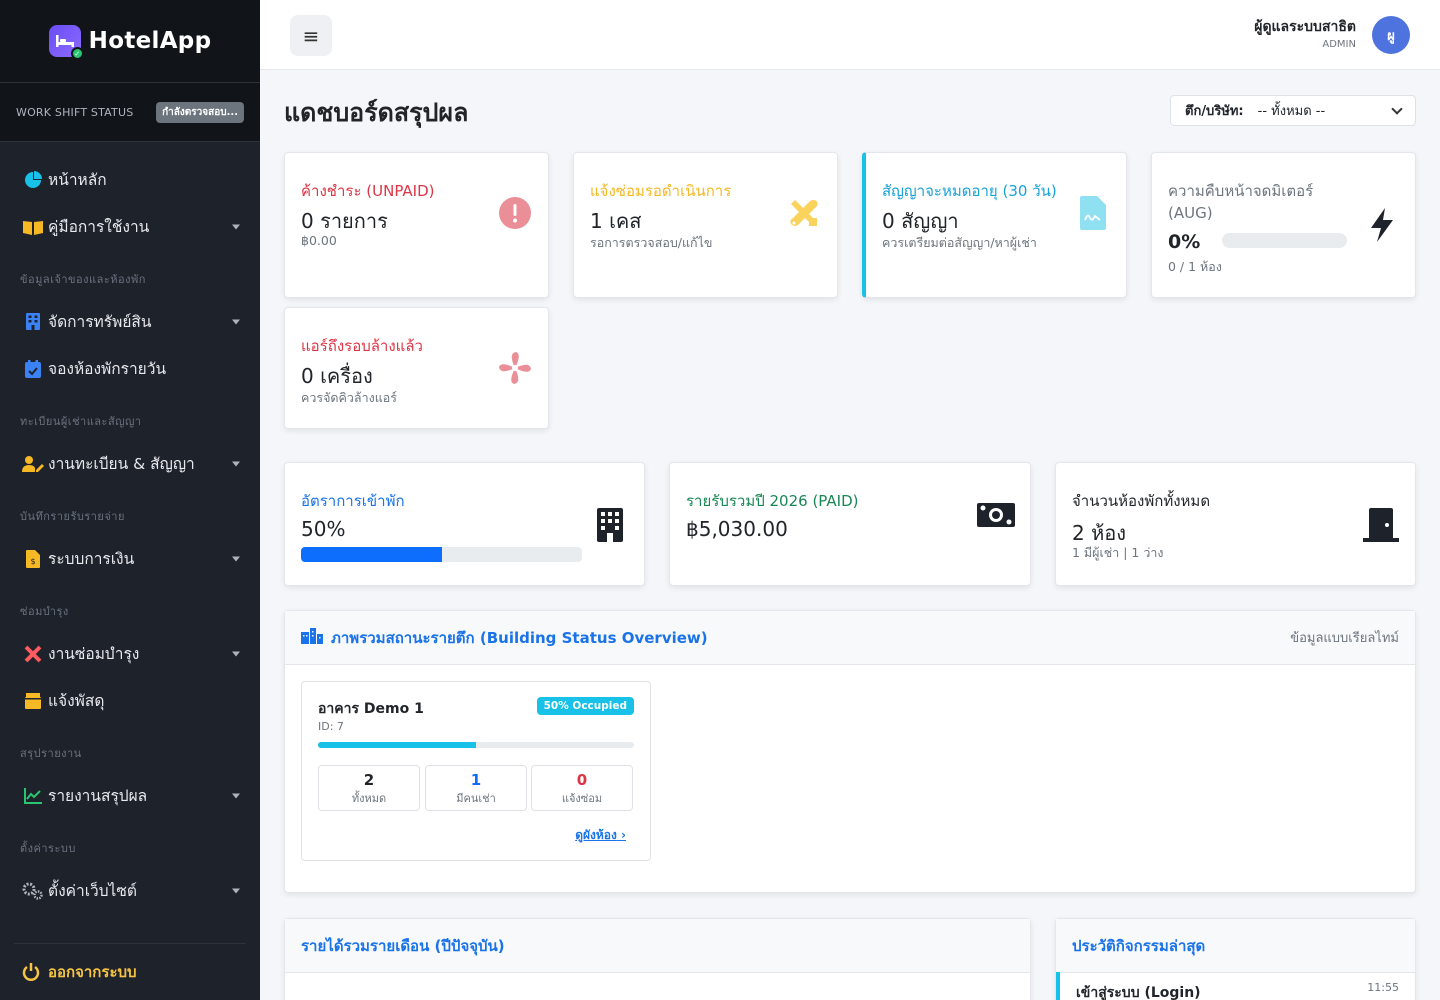  I want to click on menu-section-finance: บันทึกรายรับรายจ่าย, so click(72, 516).